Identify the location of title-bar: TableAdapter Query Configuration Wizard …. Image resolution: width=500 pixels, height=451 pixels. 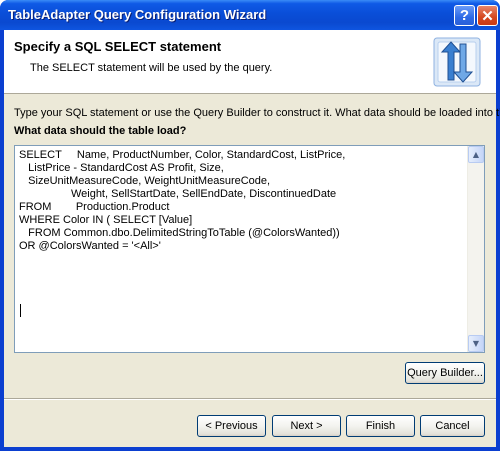
(250, 15).